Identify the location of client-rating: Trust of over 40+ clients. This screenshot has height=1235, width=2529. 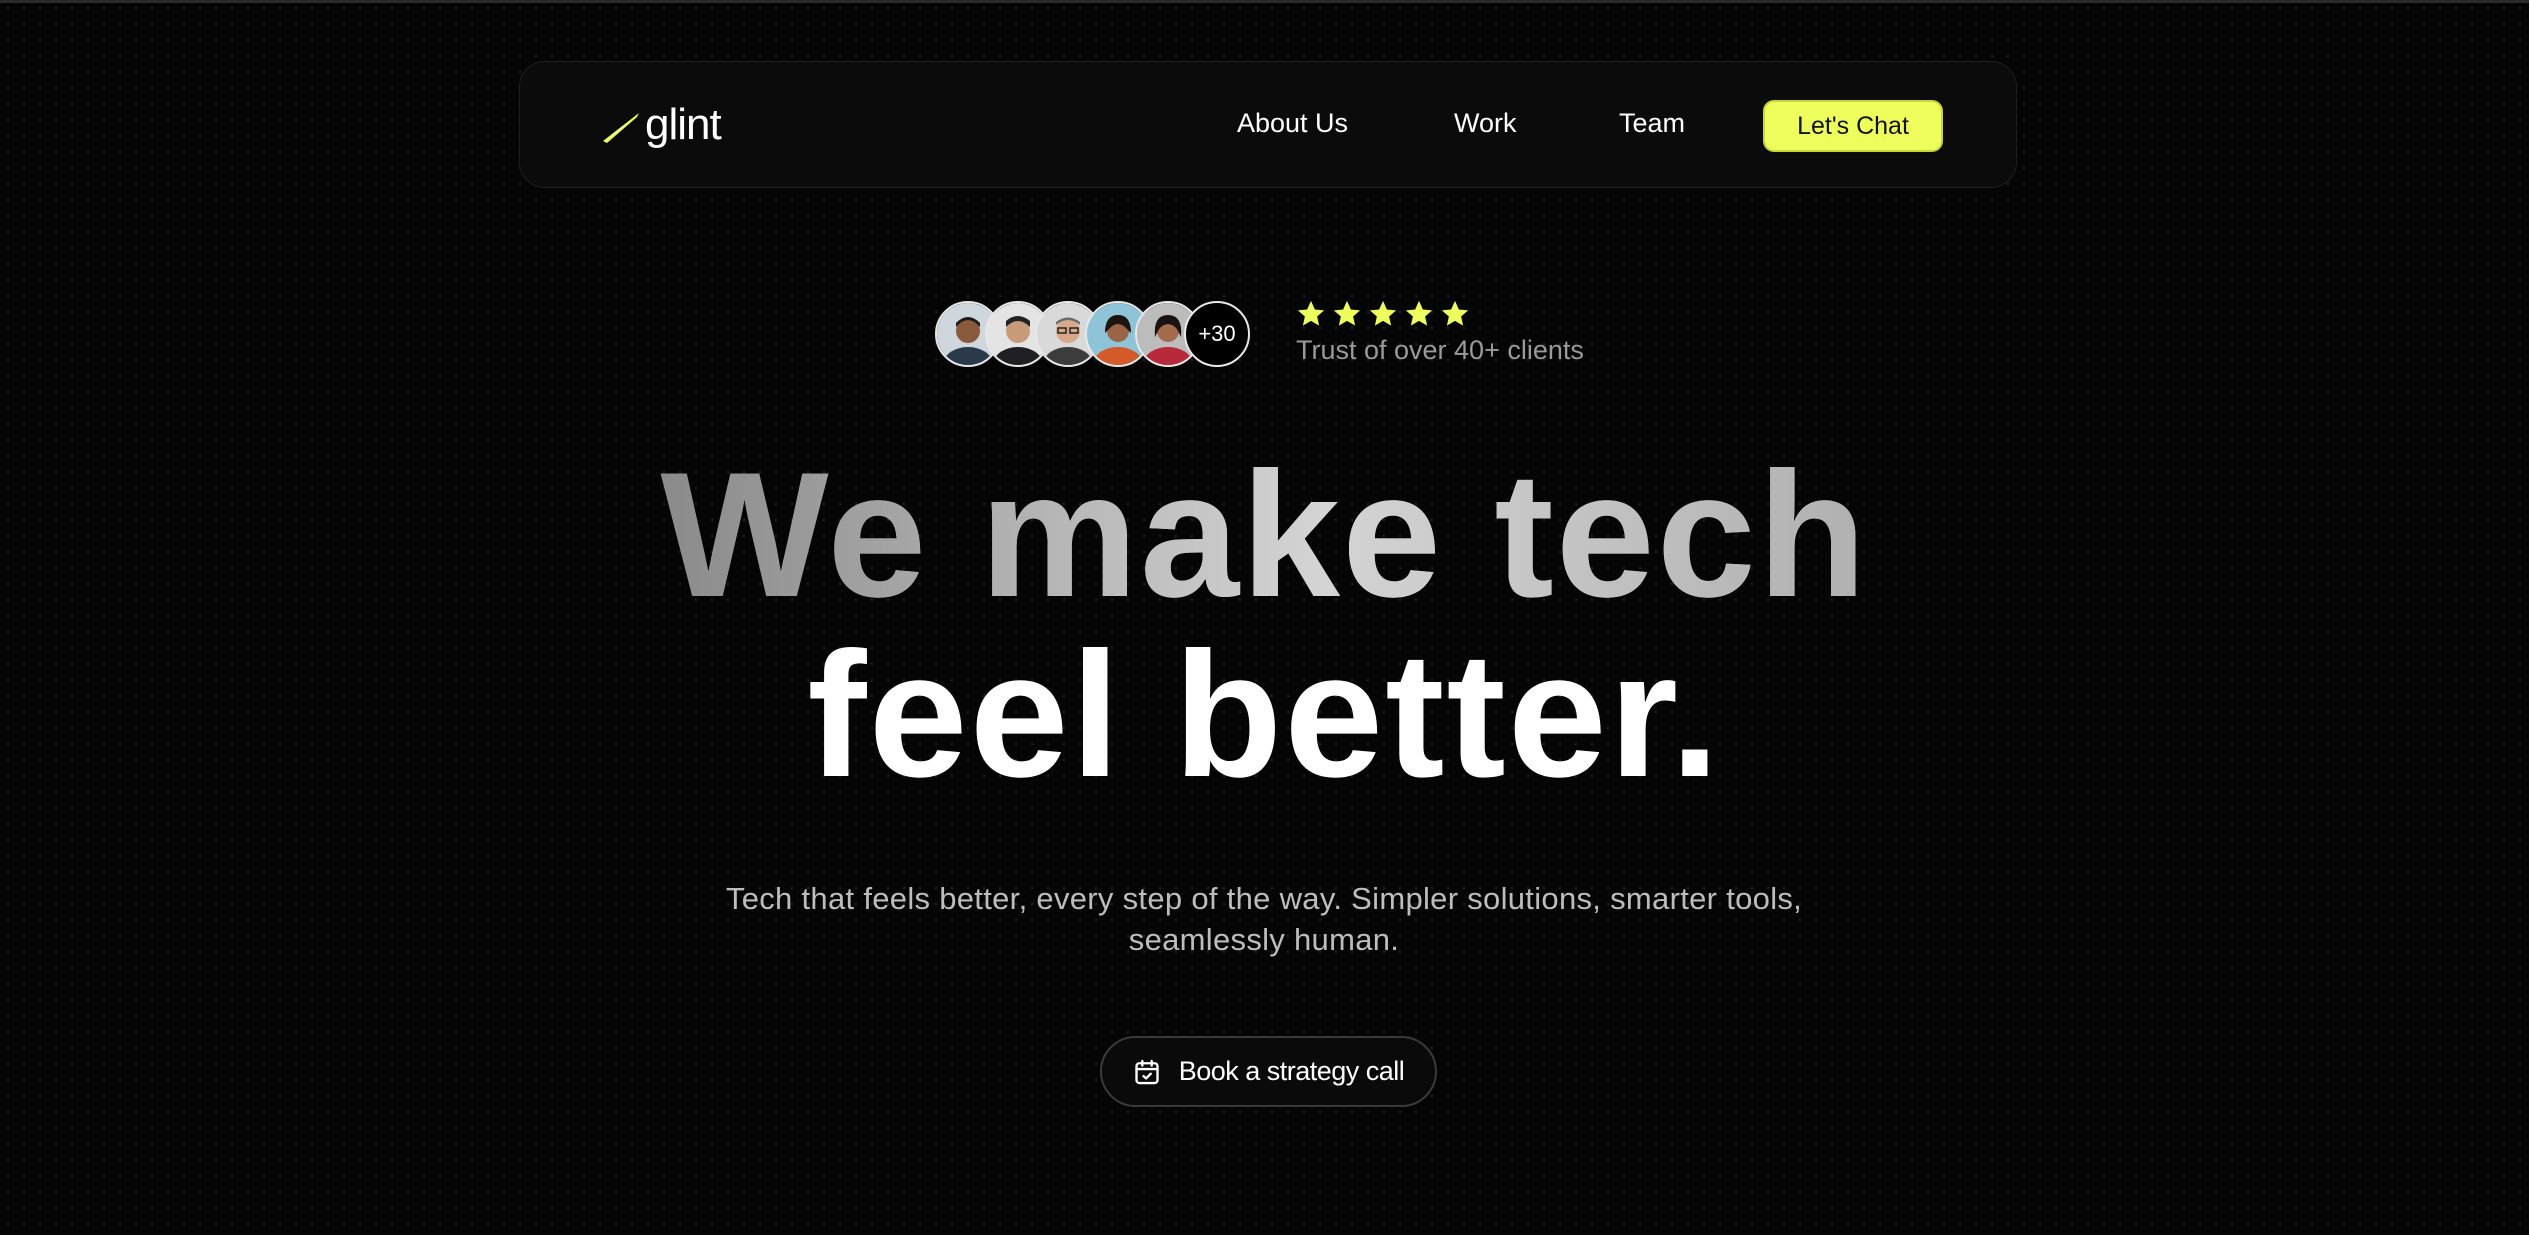
(1440, 332).